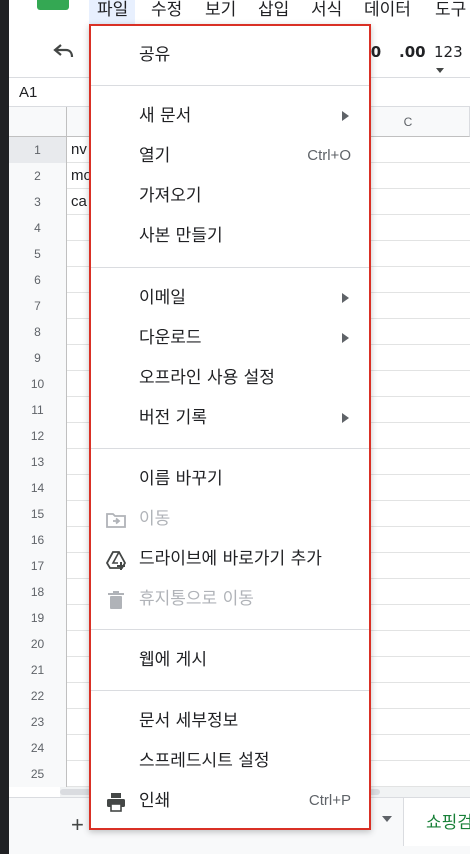 Image resolution: width=470 pixels, height=854 pixels. I want to click on sheet-menu-chevron-icon, so click(387, 819).